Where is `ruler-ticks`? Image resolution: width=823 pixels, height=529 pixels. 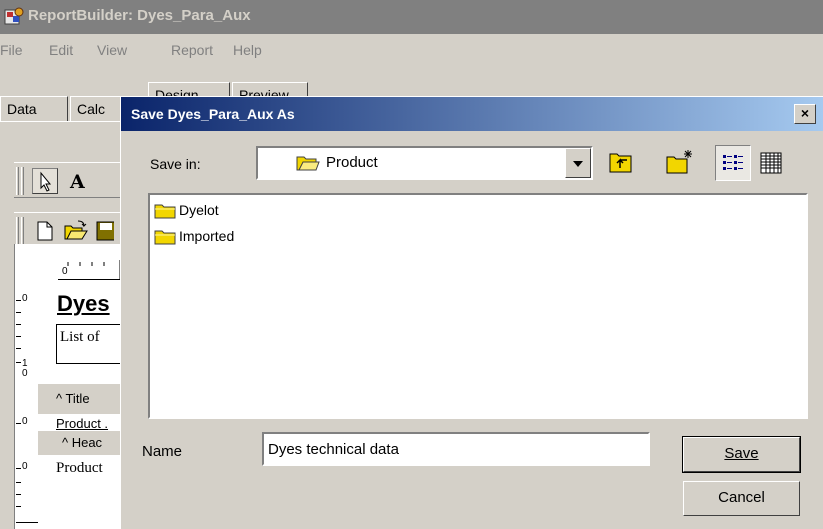 ruler-ticks is located at coordinates (94, 270).